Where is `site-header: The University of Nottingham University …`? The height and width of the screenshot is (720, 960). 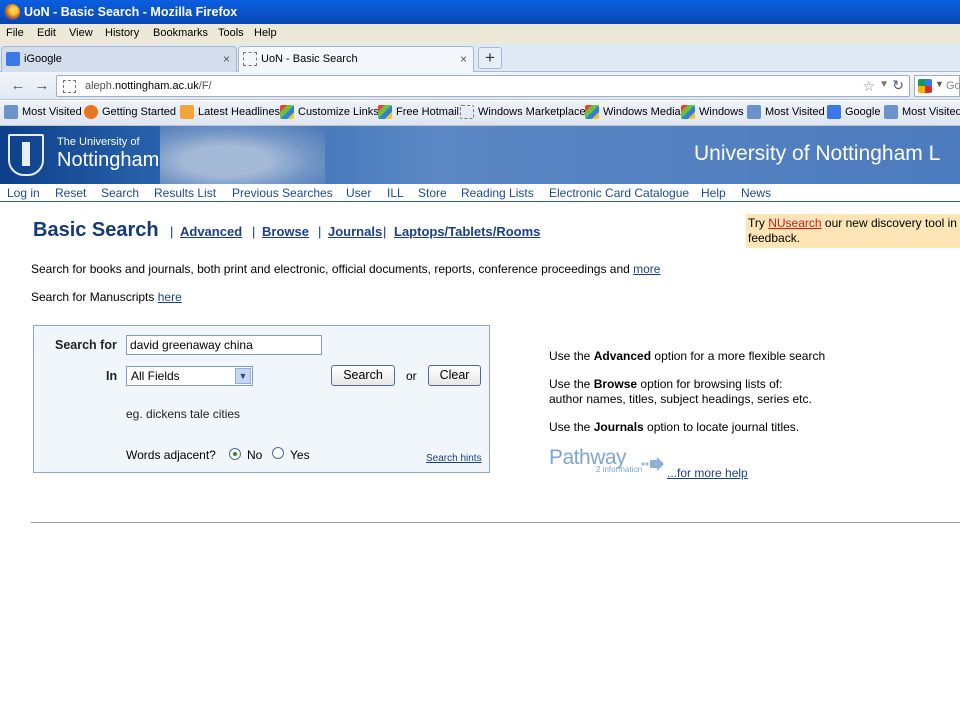 site-header: The University of Nottingham University … is located at coordinates (480, 155).